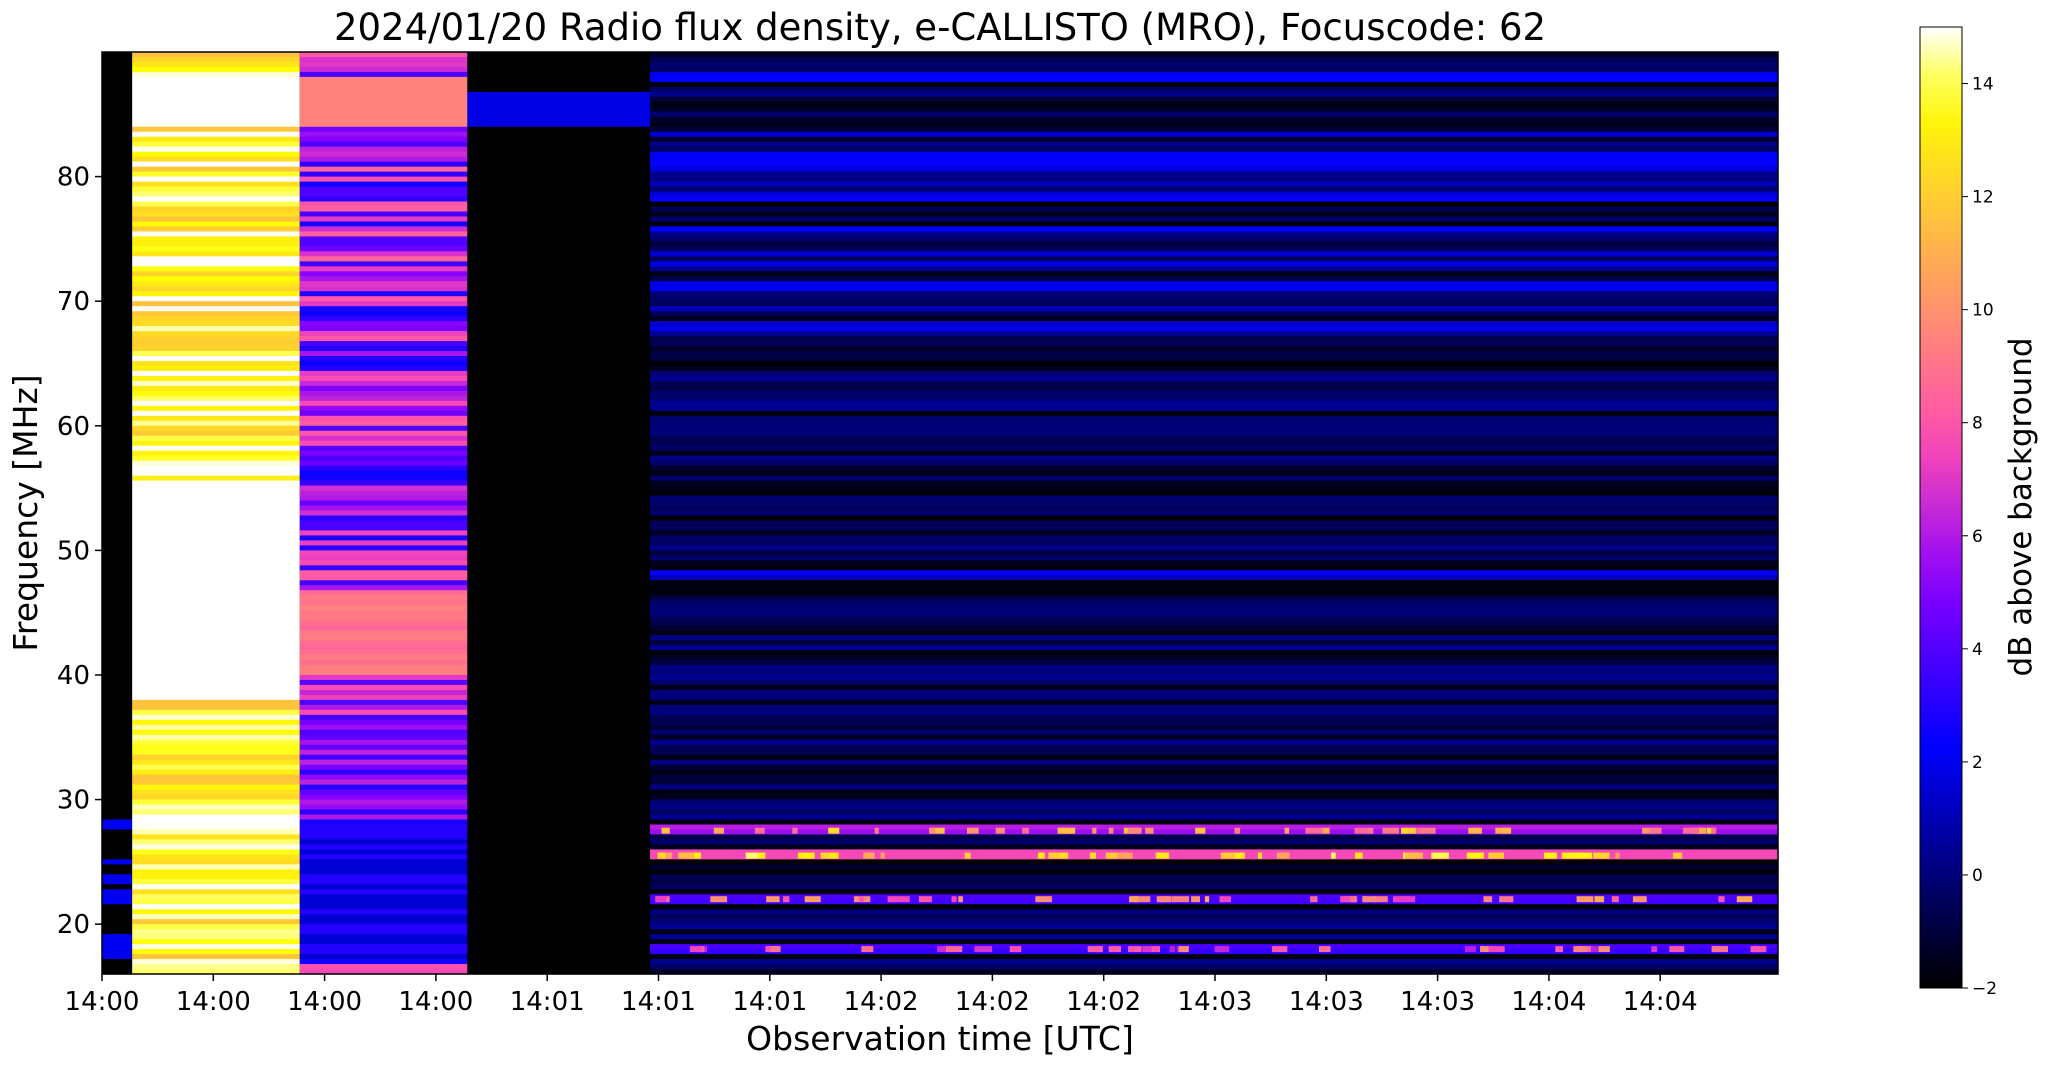 This screenshot has height=1067, width=2047. What do you see at coordinates (1548, 1002) in the screenshot?
I see `x-tick-label: 14:04` at bounding box center [1548, 1002].